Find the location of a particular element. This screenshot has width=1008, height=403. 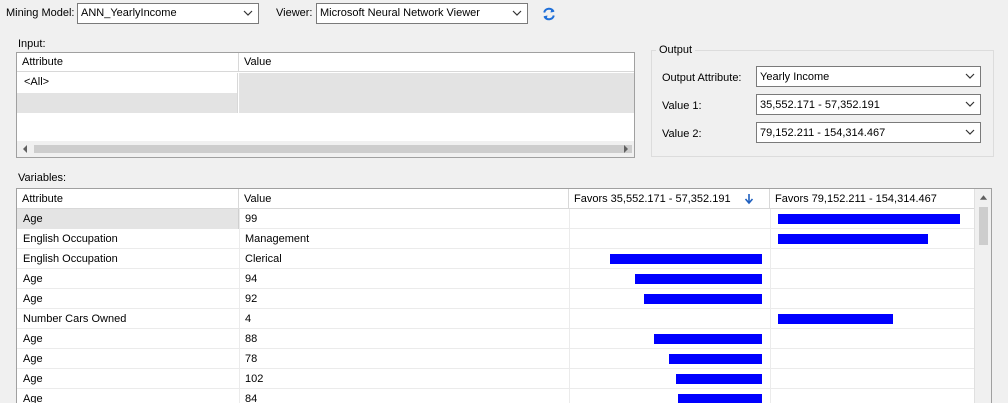

input-cell-attribute is located at coordinates (127, 103).